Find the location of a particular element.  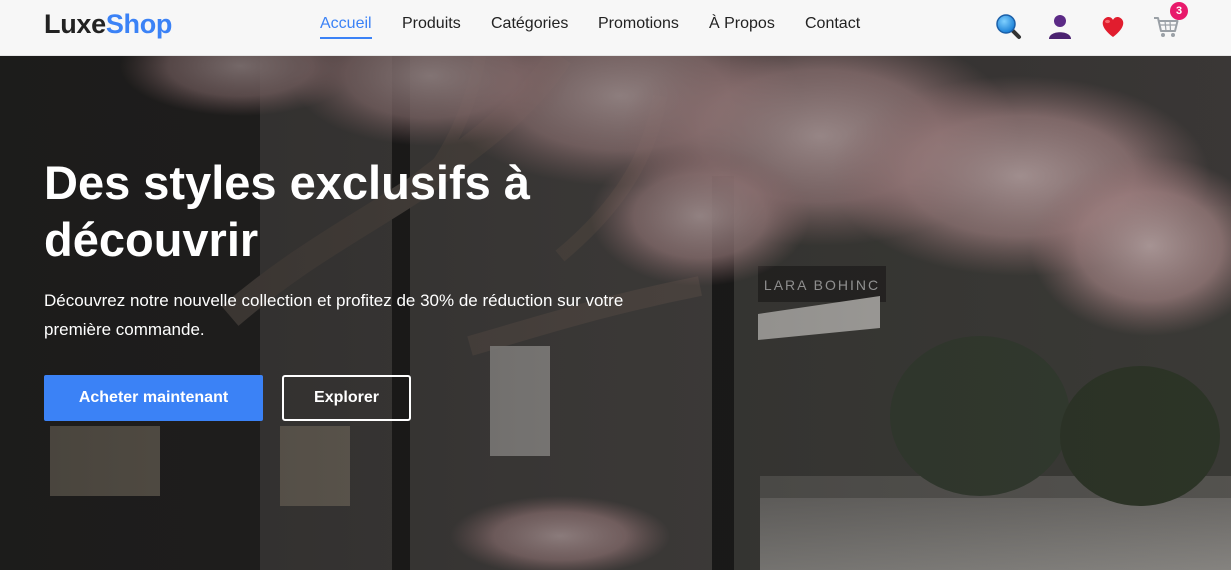

cart-count-badge: 3 is located at coordinates (1179, 11).